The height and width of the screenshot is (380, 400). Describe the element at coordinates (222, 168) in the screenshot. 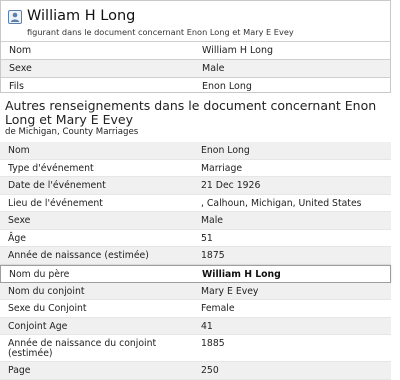

I see `detail-value: Marriage` at that location.